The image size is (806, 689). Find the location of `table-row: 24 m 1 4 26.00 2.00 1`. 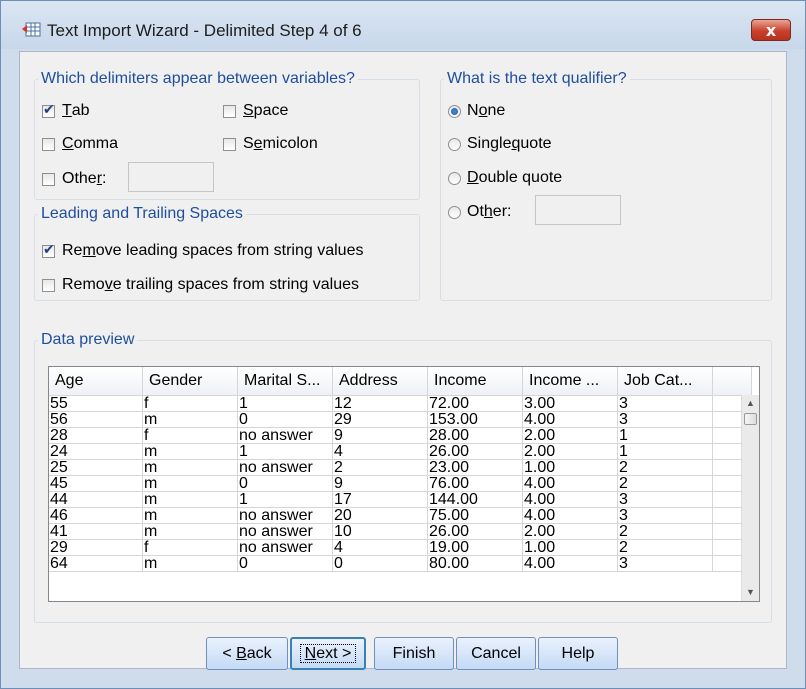

table-row: 24 m 1 4 26.00 2.00 1 is located at coordinates (400, 451).